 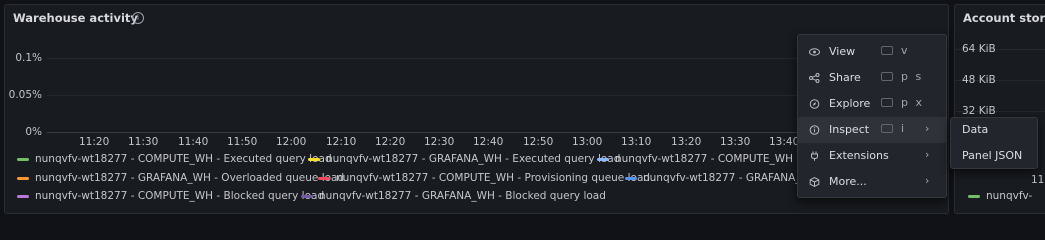 I want to click on info-icon, so click(x=814, y=130).